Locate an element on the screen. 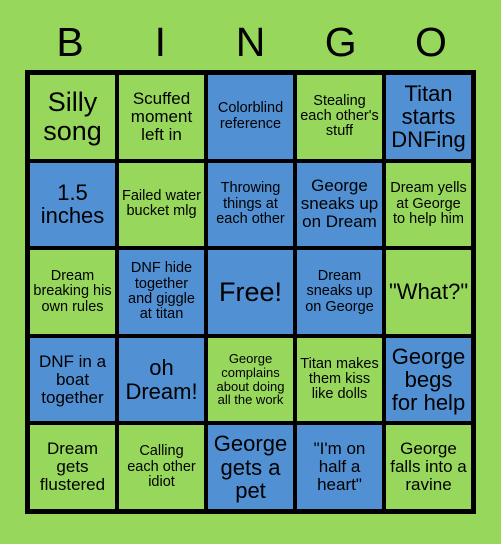 The image size is (501, 544). bingo-header: BINGO is located at coordinates (250, 42).